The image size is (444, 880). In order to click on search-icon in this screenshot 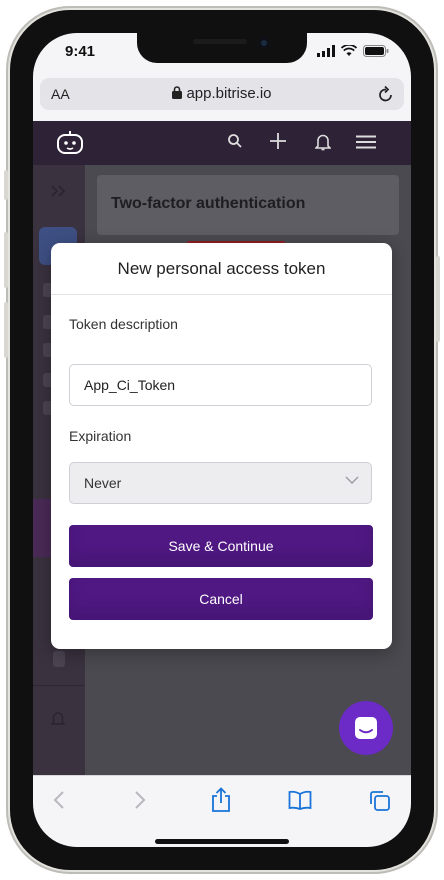, I will do `click(235, 141)`.